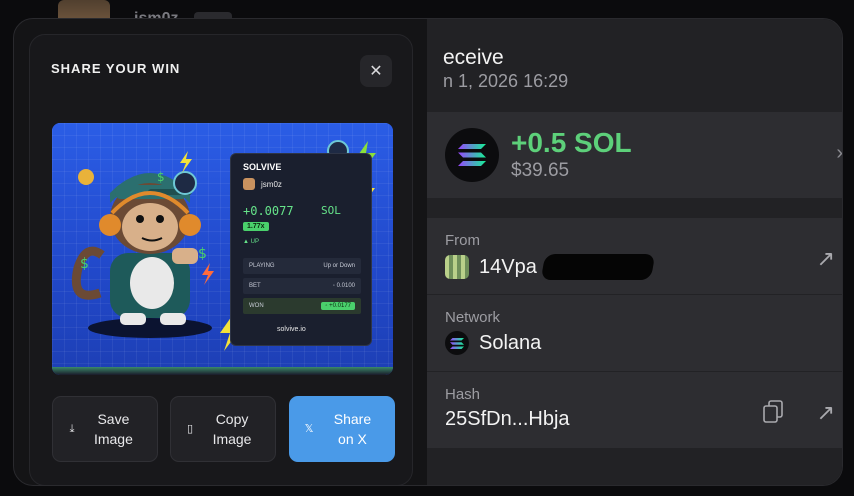  I want to click on card-currency: SOL, so click(331, 210).